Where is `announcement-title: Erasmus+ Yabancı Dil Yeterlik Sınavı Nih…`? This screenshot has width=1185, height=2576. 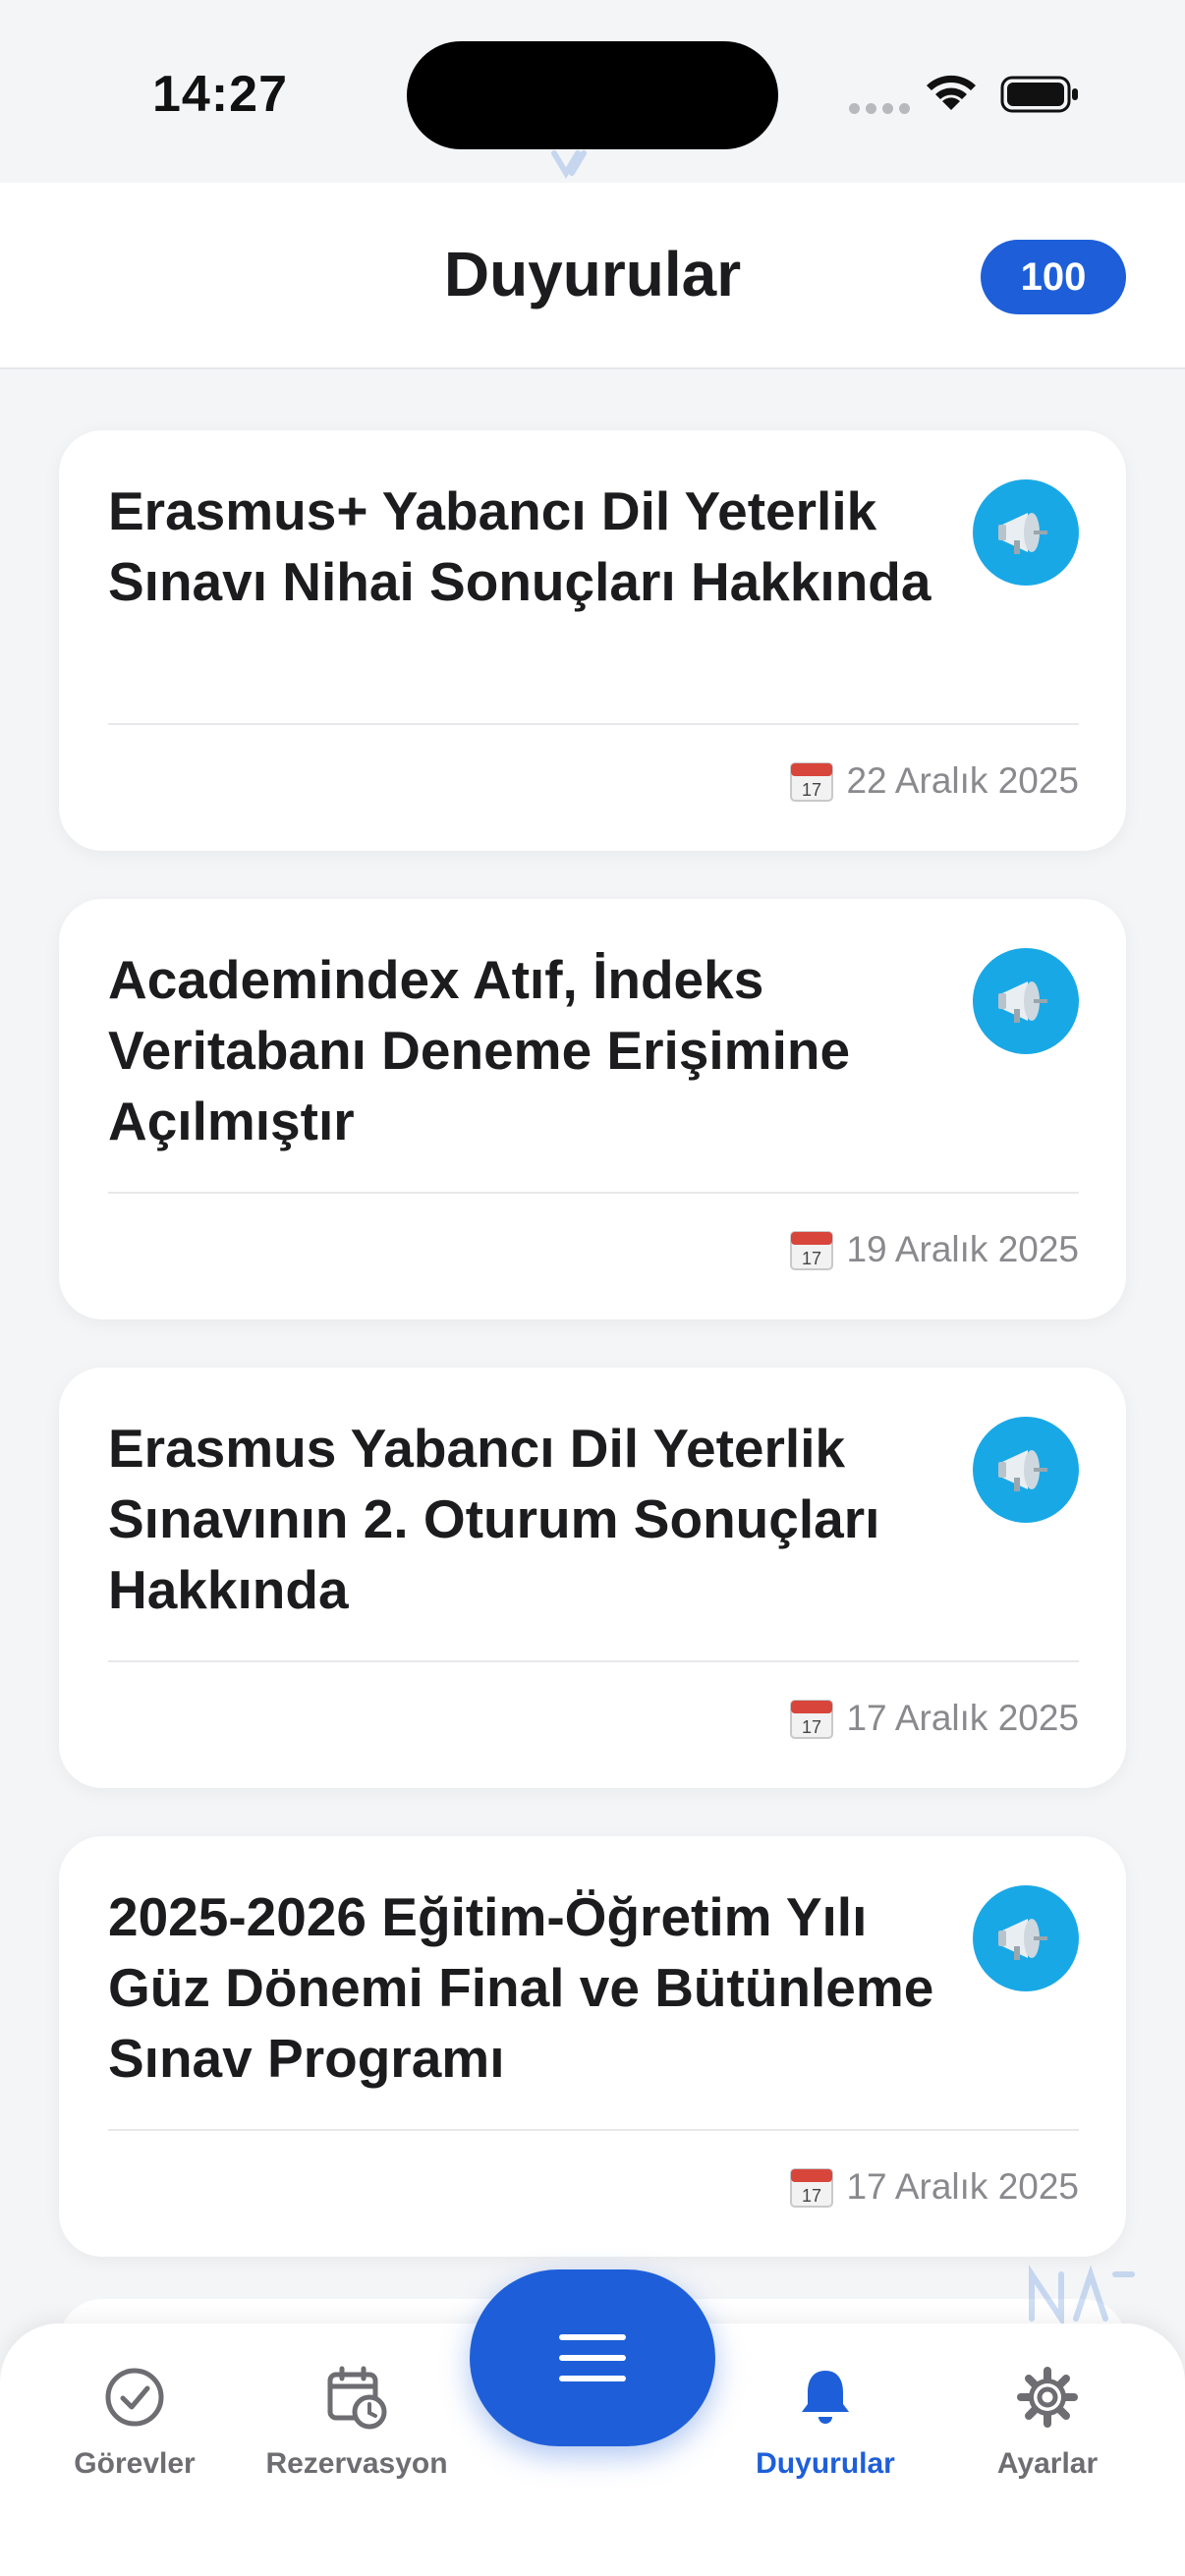
announcement-title: Erasmus+ Yabancı Dil Yeterlik Sınavı Nih… is located at coordinates (519, 546).